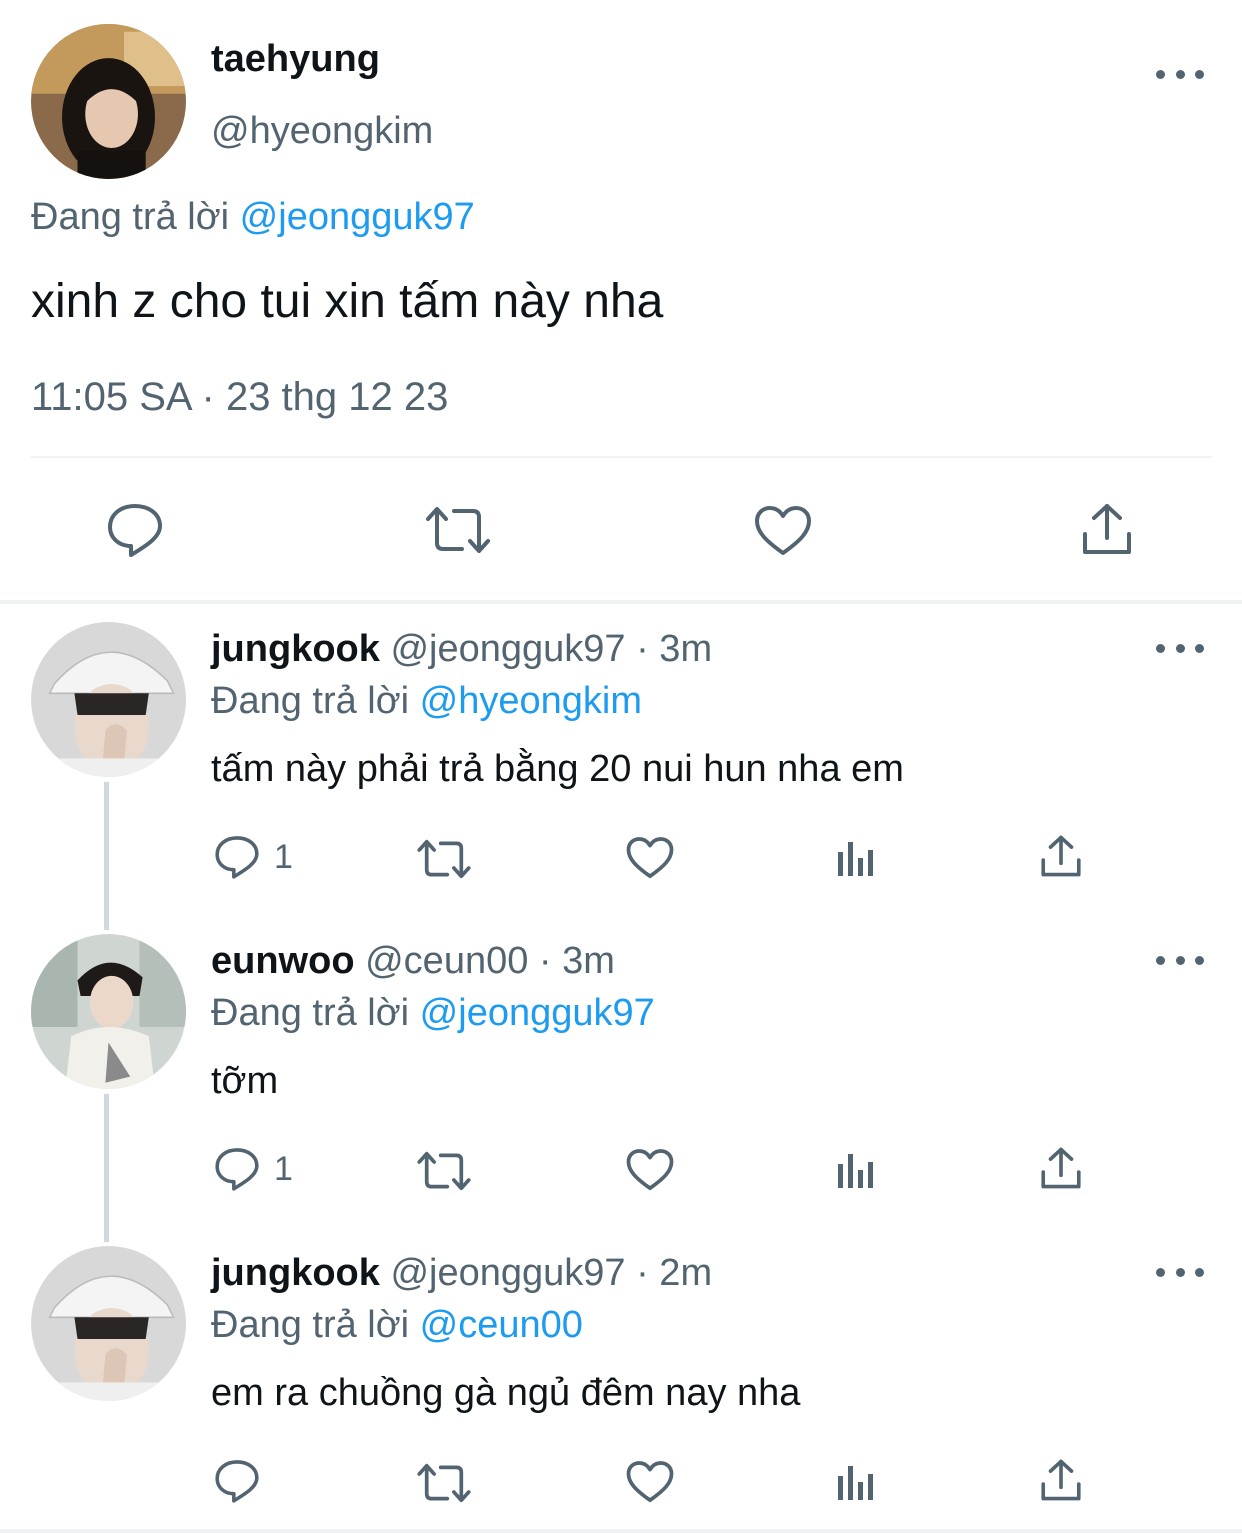 This screenshot has width=1242, height=1533. I want to click on tweet-text: em ra chuồng gà ngủ đêm nay nha, so click(506, 1393).